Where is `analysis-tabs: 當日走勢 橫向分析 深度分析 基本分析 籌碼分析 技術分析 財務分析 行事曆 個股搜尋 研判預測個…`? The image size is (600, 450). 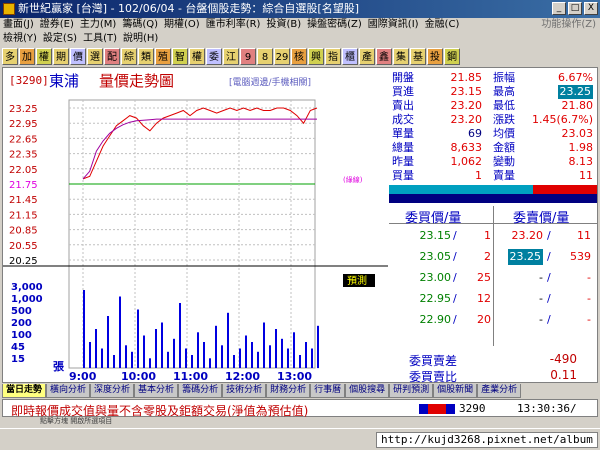 analysis-tabs: 當日走勢 橫向分析 深度分析 基本分析 籌碼分析 技術分析 財務分析 行事曆 個股搜尋 研判預測個… is located at coordinates (300, 391).